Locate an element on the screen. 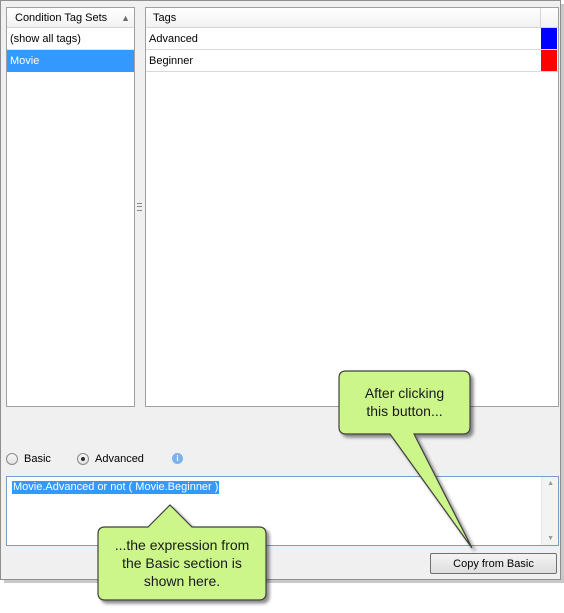 The image size is (564, 613). scroll-down-arrow-icon: ▼ is located at coordinates (550, 538).